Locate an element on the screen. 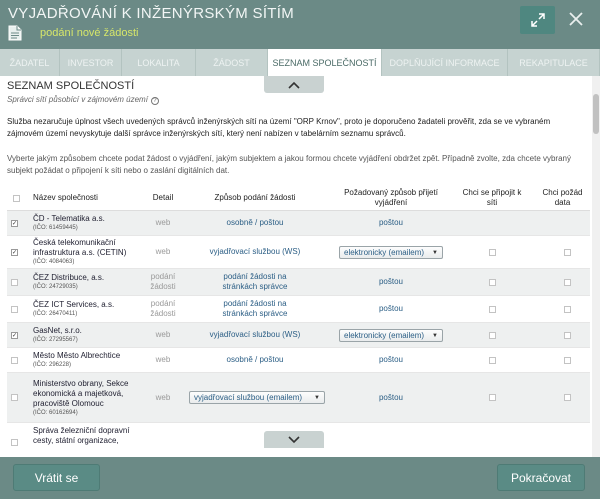 This screenshot has height=499, width=600. tab-rekapitulace: REKAPITULACE is located at coordinates (554, 62).